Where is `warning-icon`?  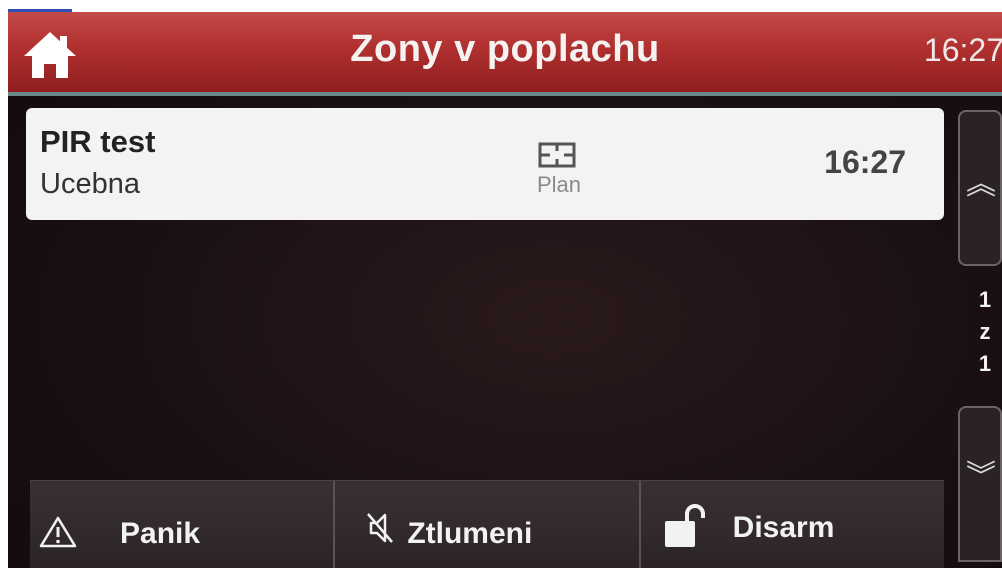
warning-icon is located at coordinates (58, 532).